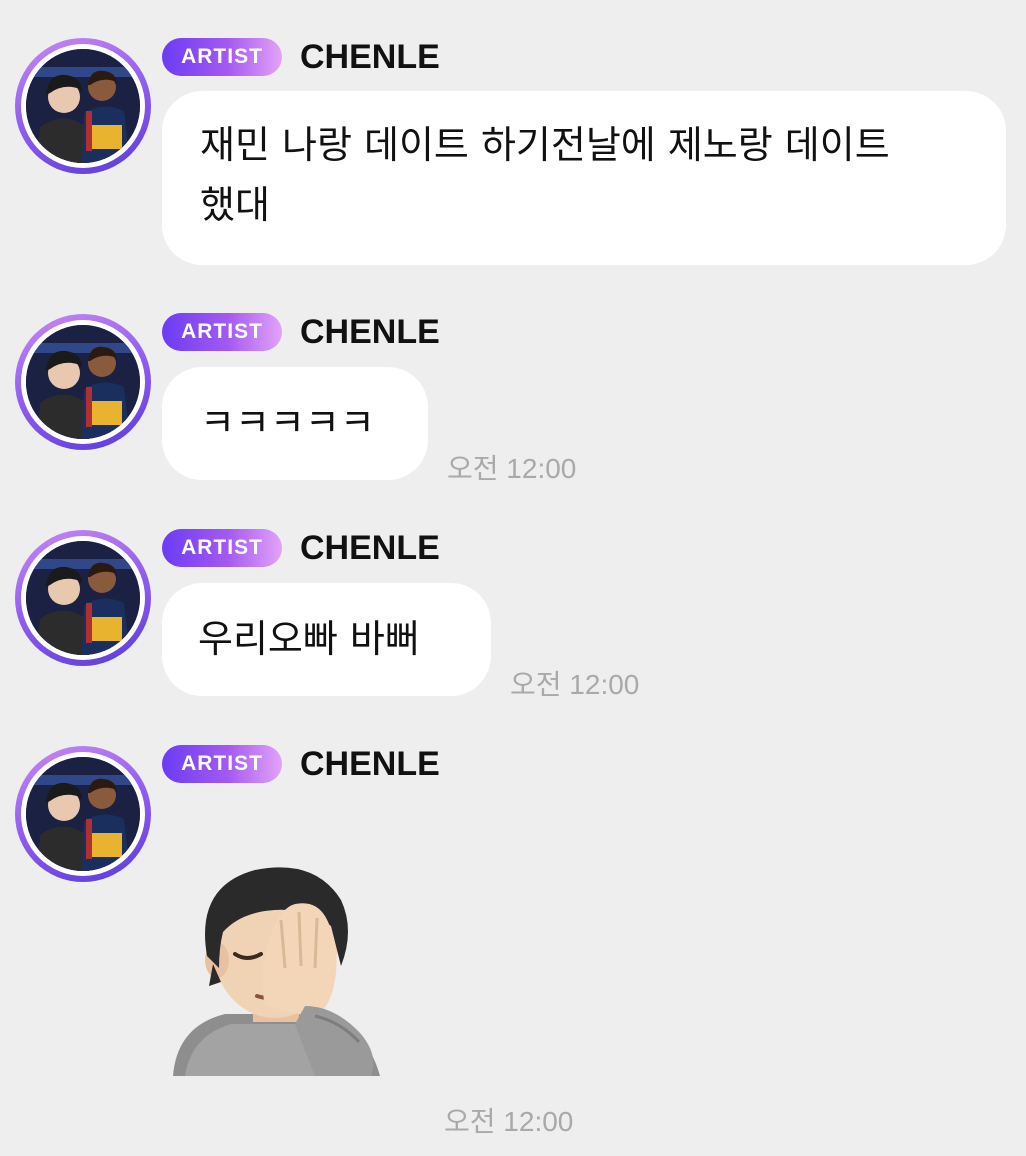 The width and height of the screenshot is (1026, 1156). I want to click on message-timestamp: 오전 12:00, so click(509, 1121).